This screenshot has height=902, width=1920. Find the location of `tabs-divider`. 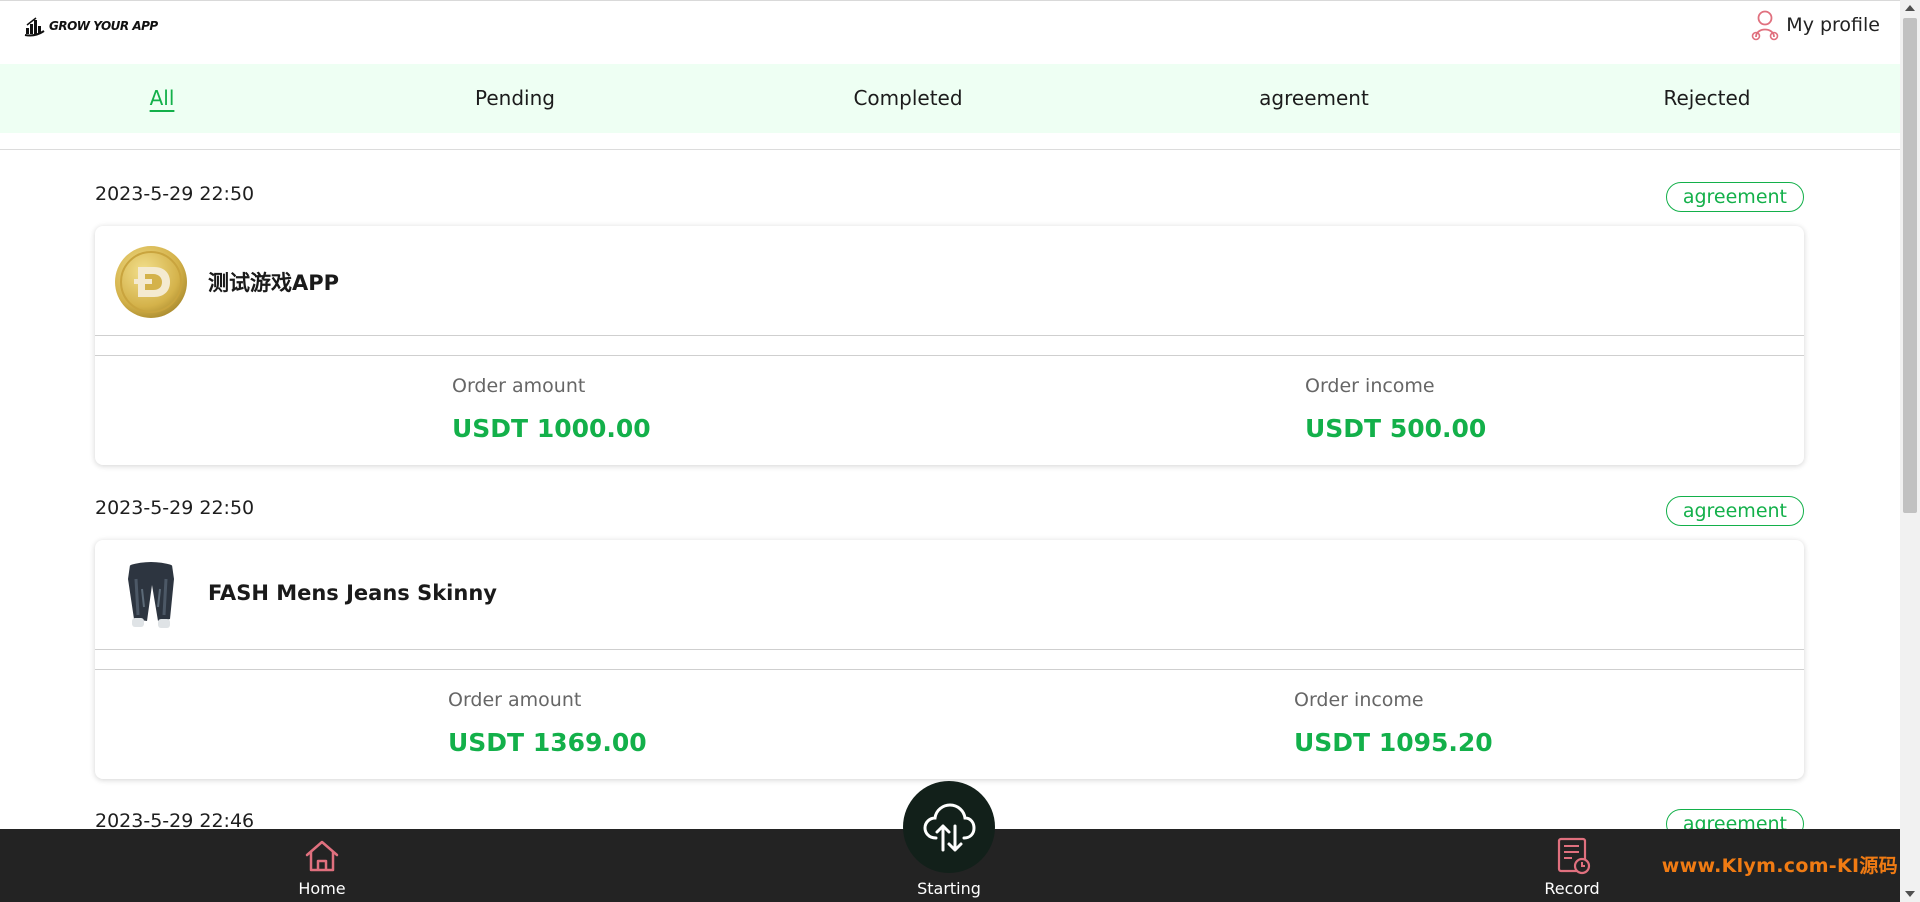

tabs-divider is located at coordinates (950, 149).